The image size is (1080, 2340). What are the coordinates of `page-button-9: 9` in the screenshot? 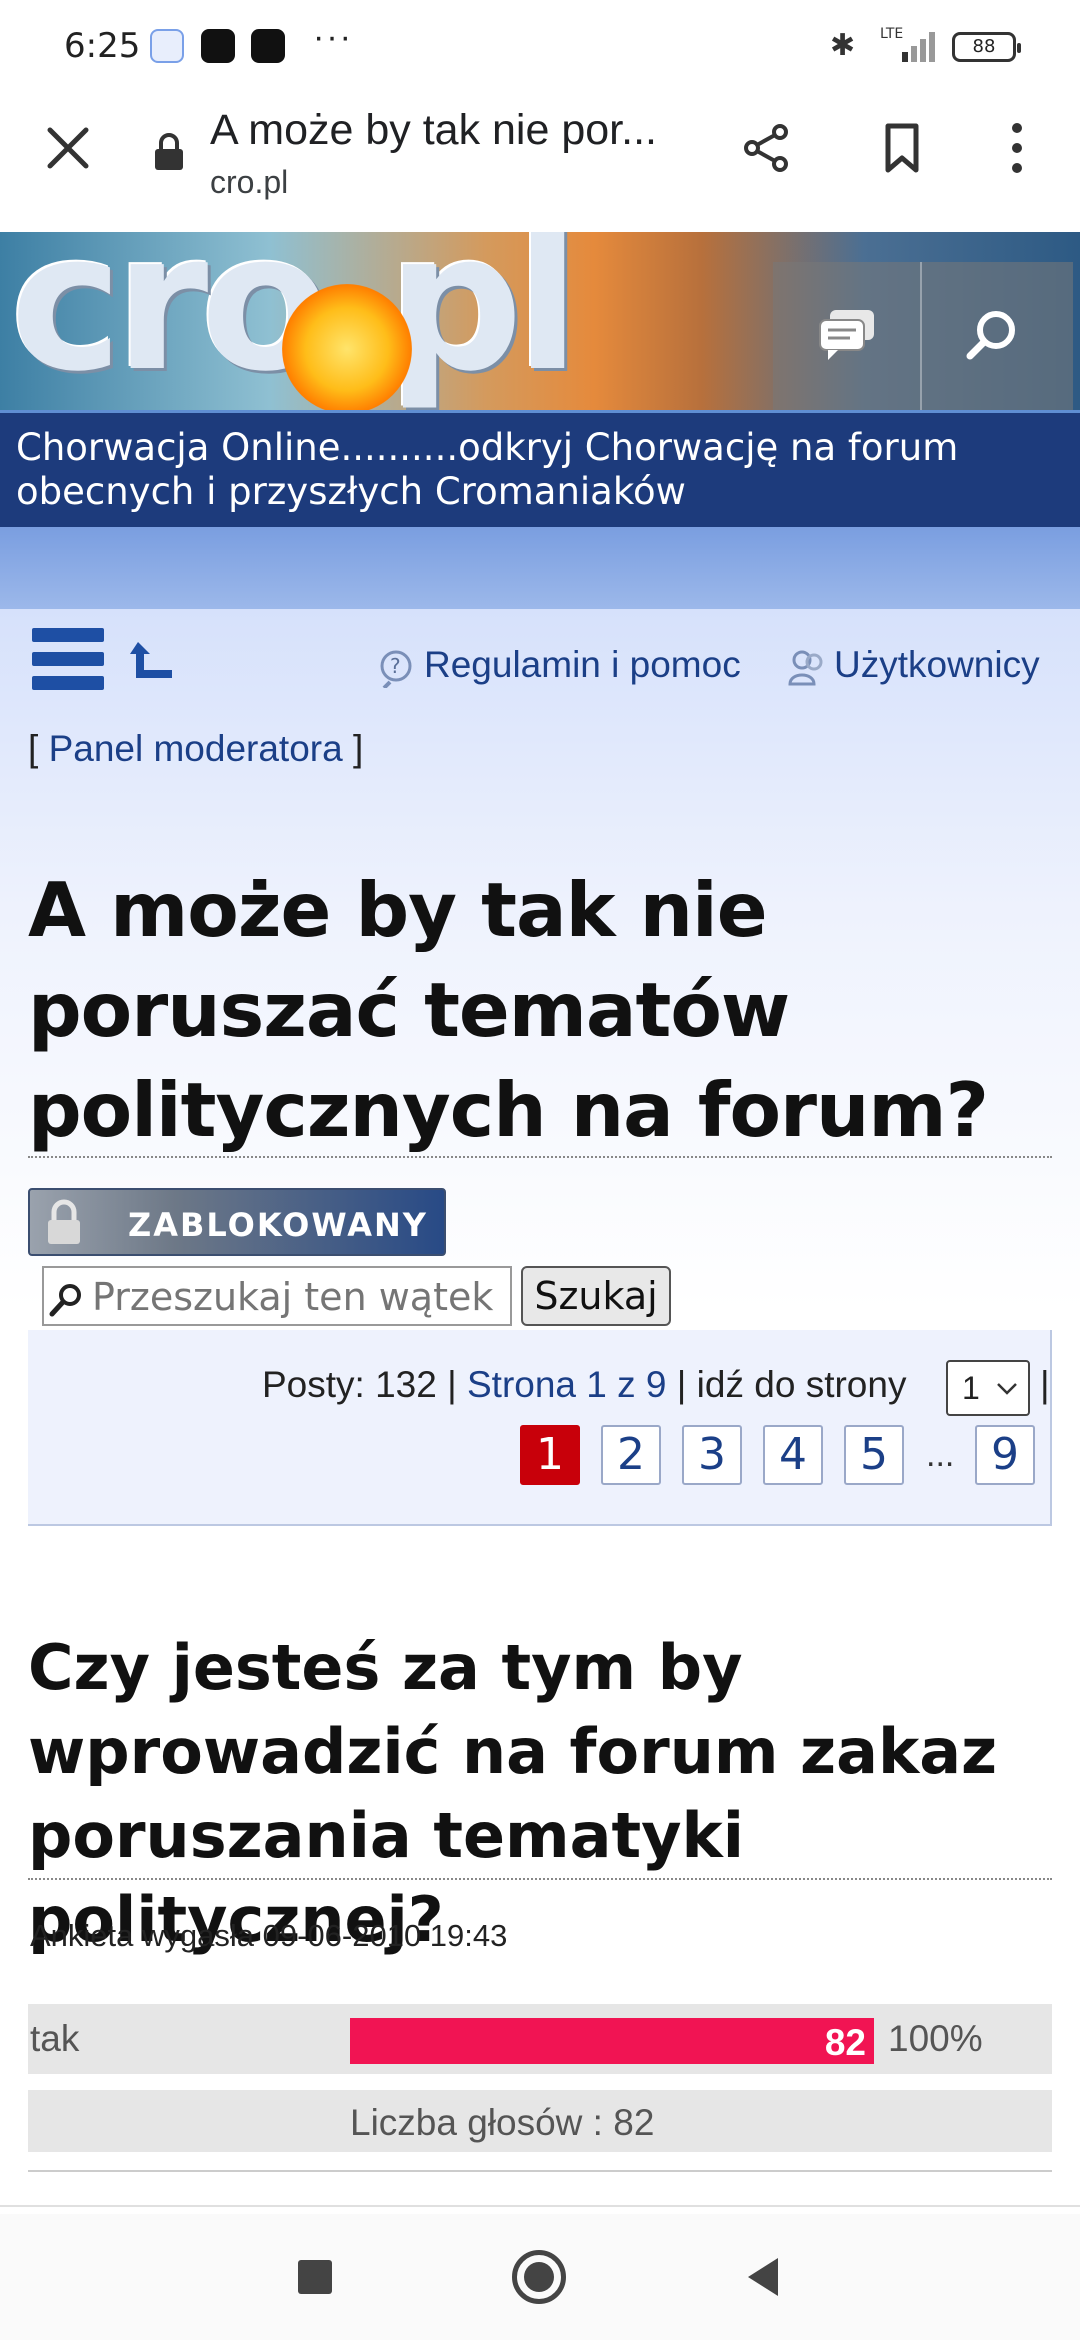 It's located at (1005, 1455).